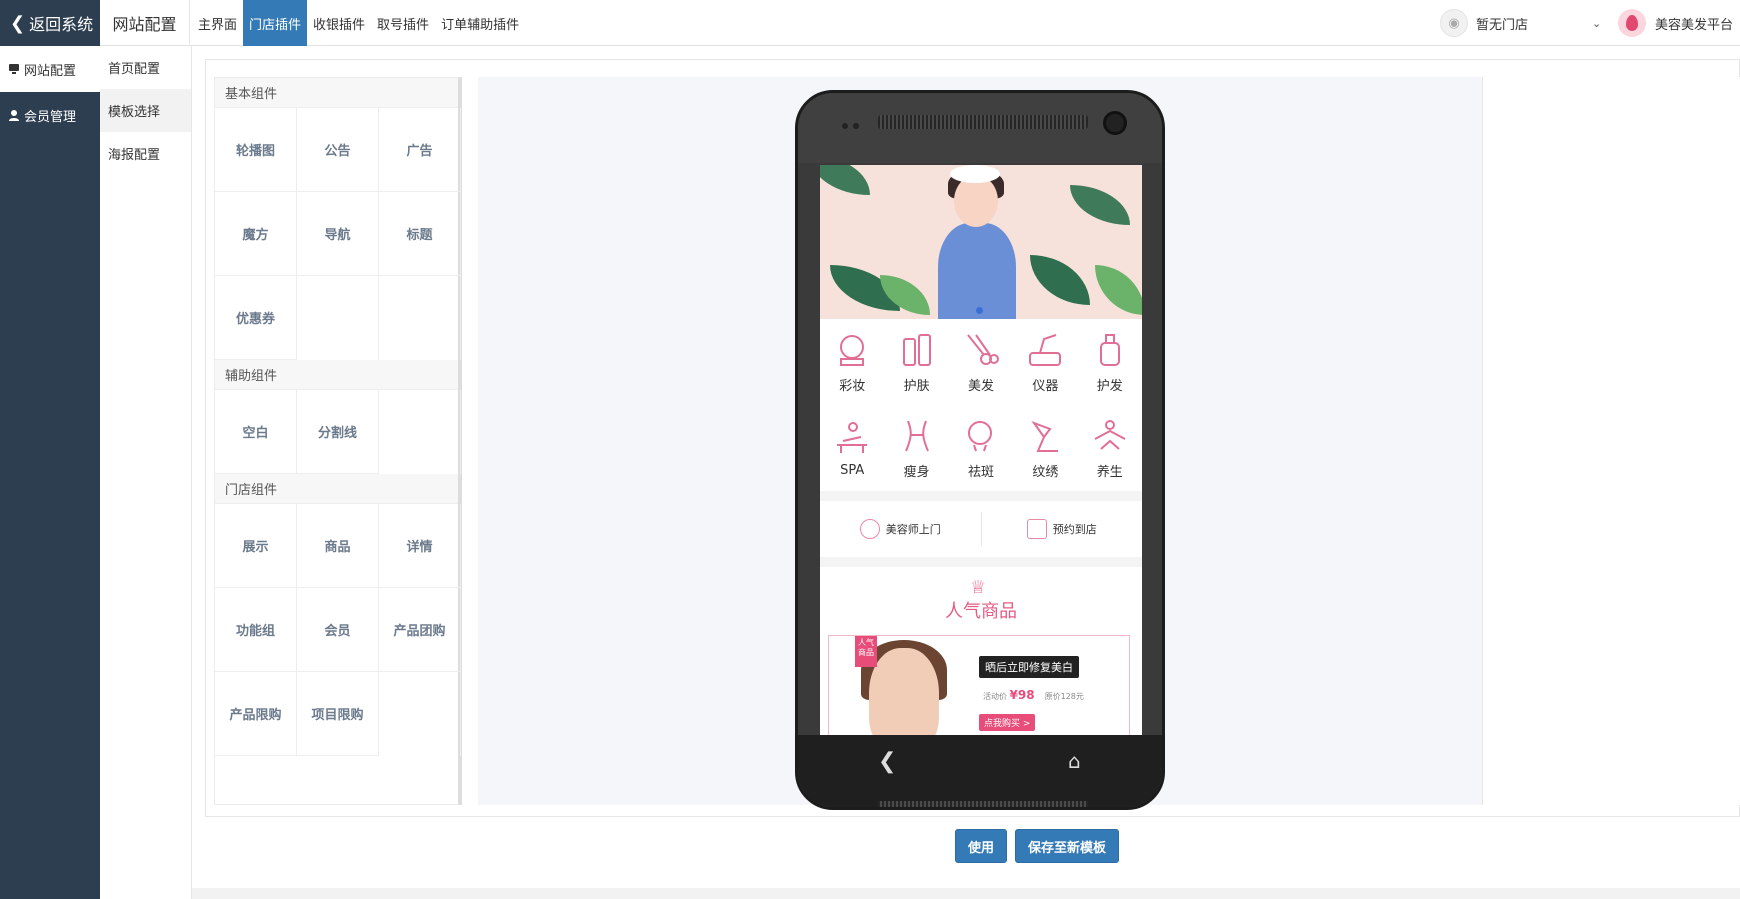 The height and width of the screenshot is (899, 1740). I want to click on back-to-system-button: ❮ 返回系统, so click(50, 23).